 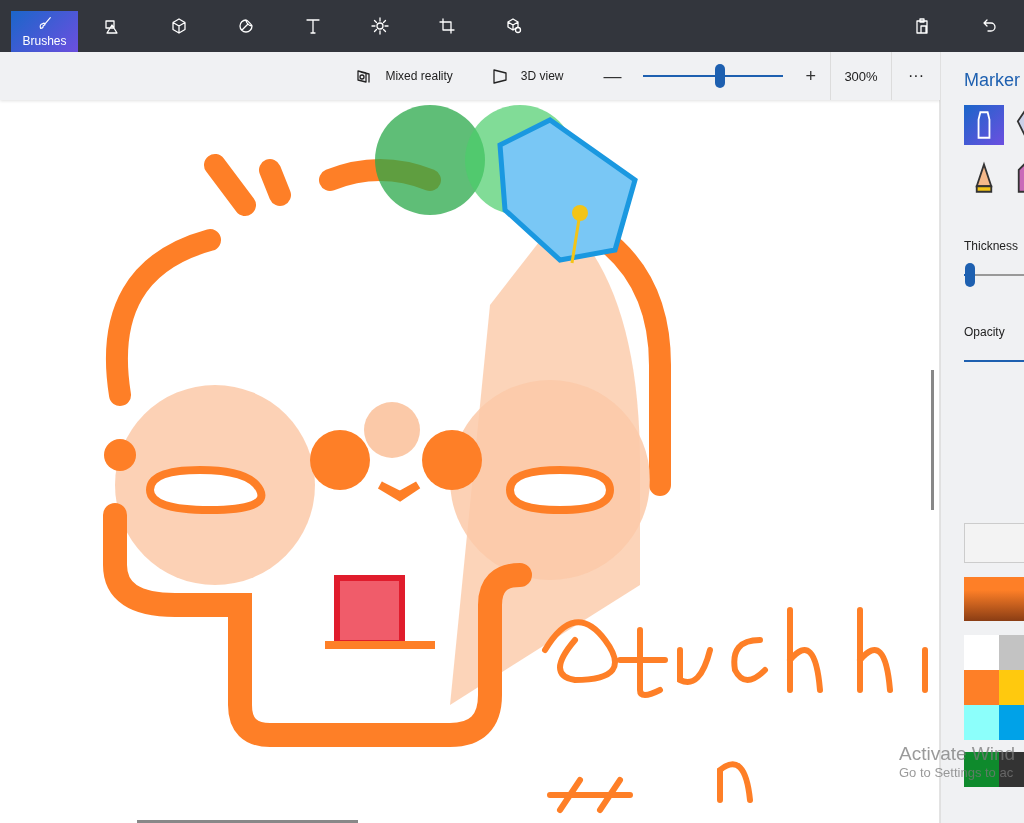 What do you see at coordinates (992, 80) in the screenshot?
I see `panel-title: Marker` at bounding box center [992, 80].